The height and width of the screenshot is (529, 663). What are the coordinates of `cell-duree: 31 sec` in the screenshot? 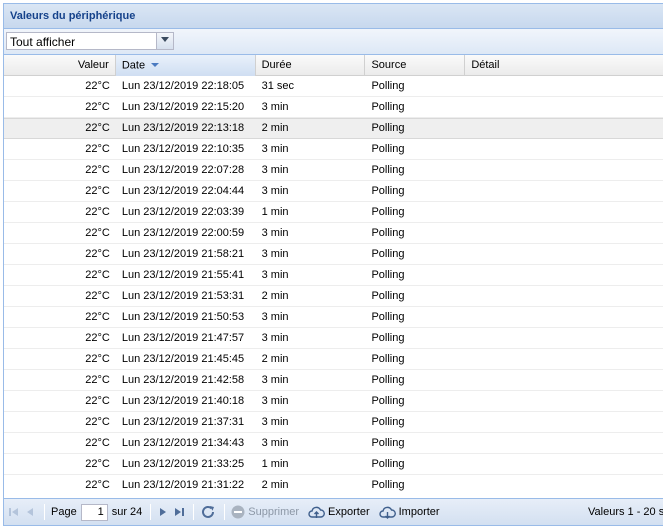 It's located at (278, 86).